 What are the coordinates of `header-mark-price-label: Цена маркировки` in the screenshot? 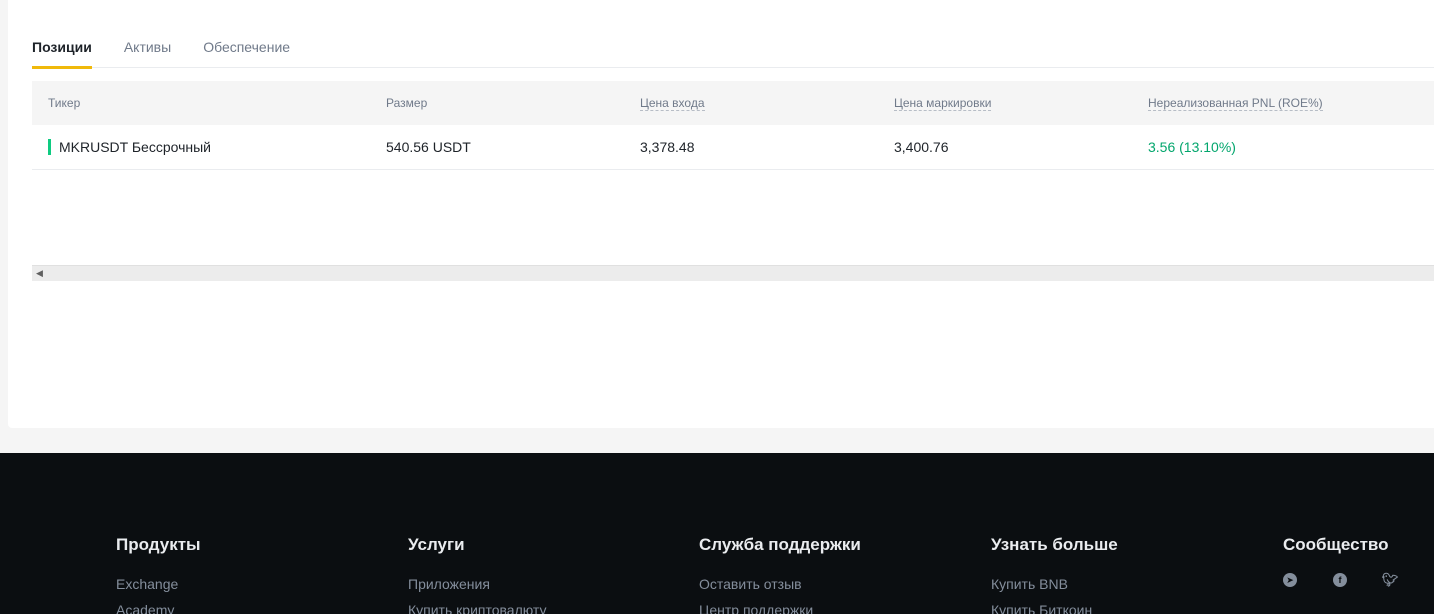 It's located at (943, 103).